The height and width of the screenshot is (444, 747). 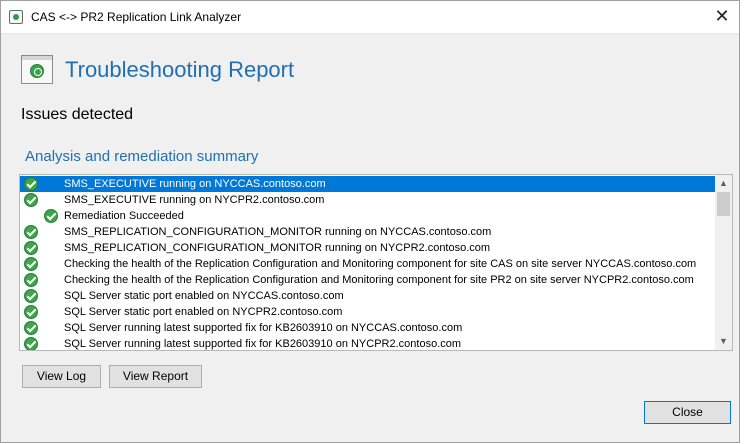 What do you see at coordinates (368, 216) in the screenshot?
I see `result-row: Remediation Succeeded` at bounding box center [368, 216].